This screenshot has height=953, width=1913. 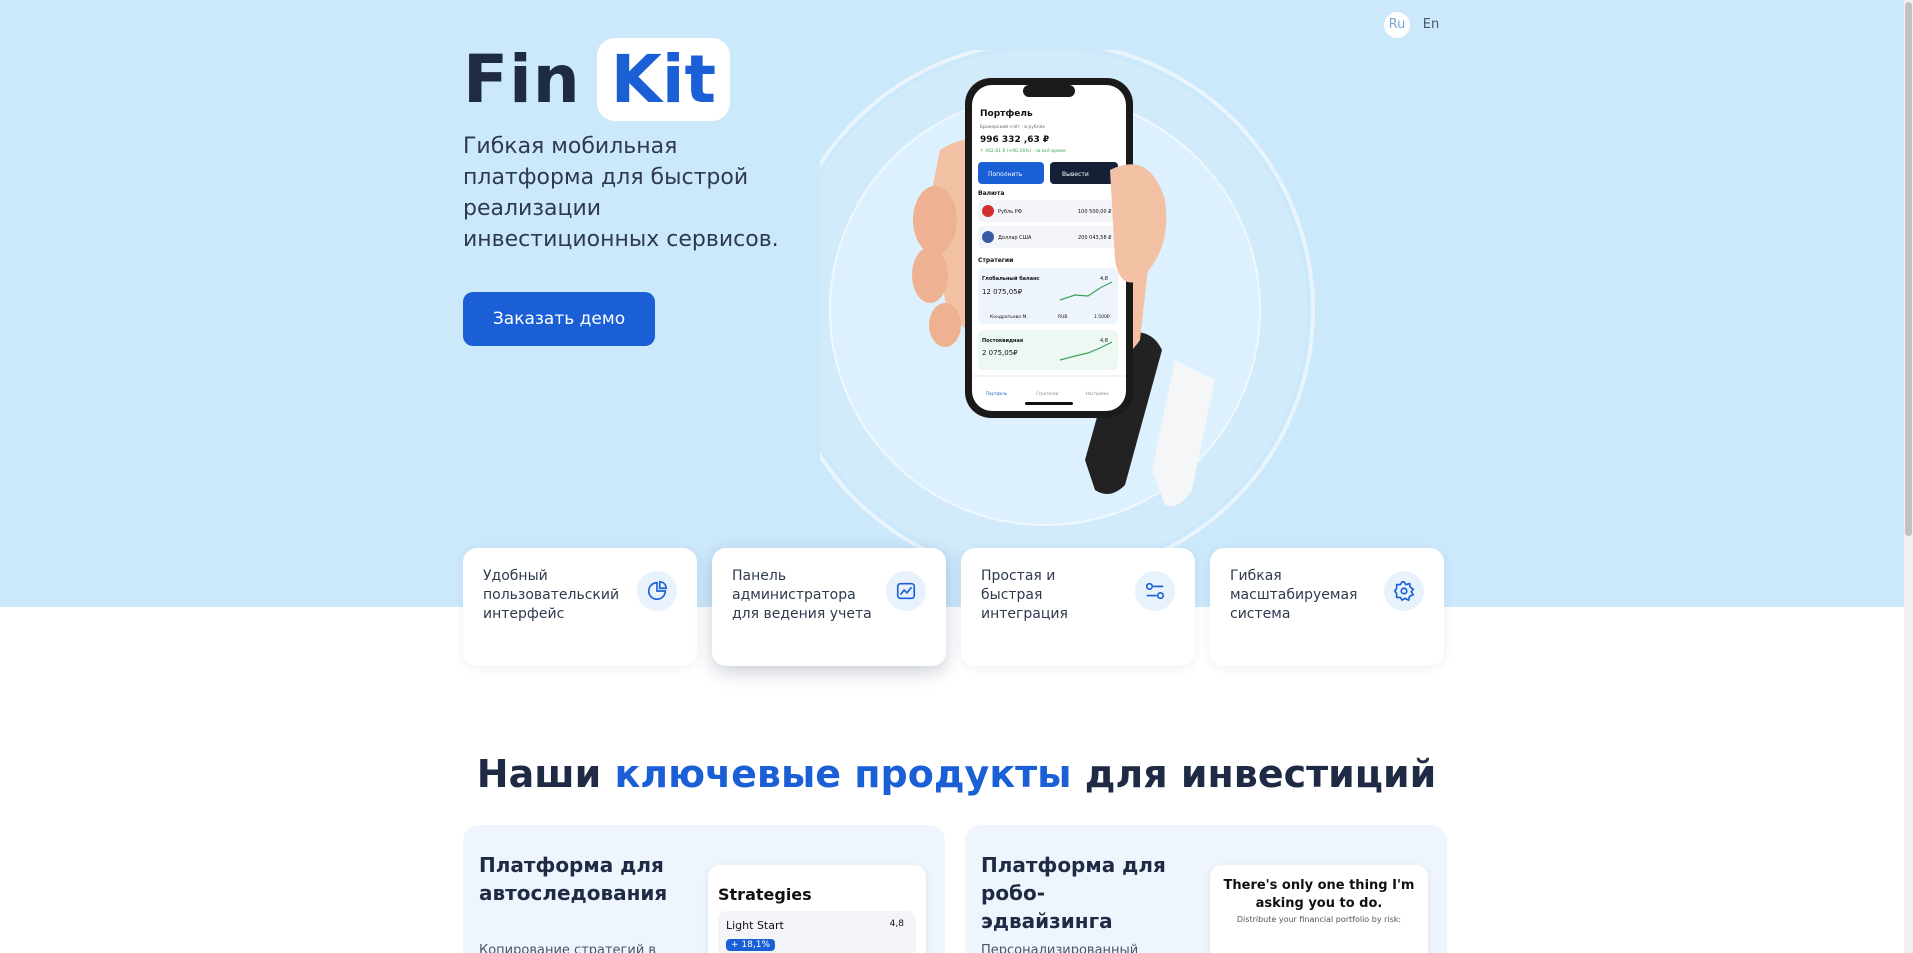 What do you see at coordinates (1078, 607) in the screenshot?
I see `feature-card: Простая и быстрая интеграция` at bounding box center [1078, 607].